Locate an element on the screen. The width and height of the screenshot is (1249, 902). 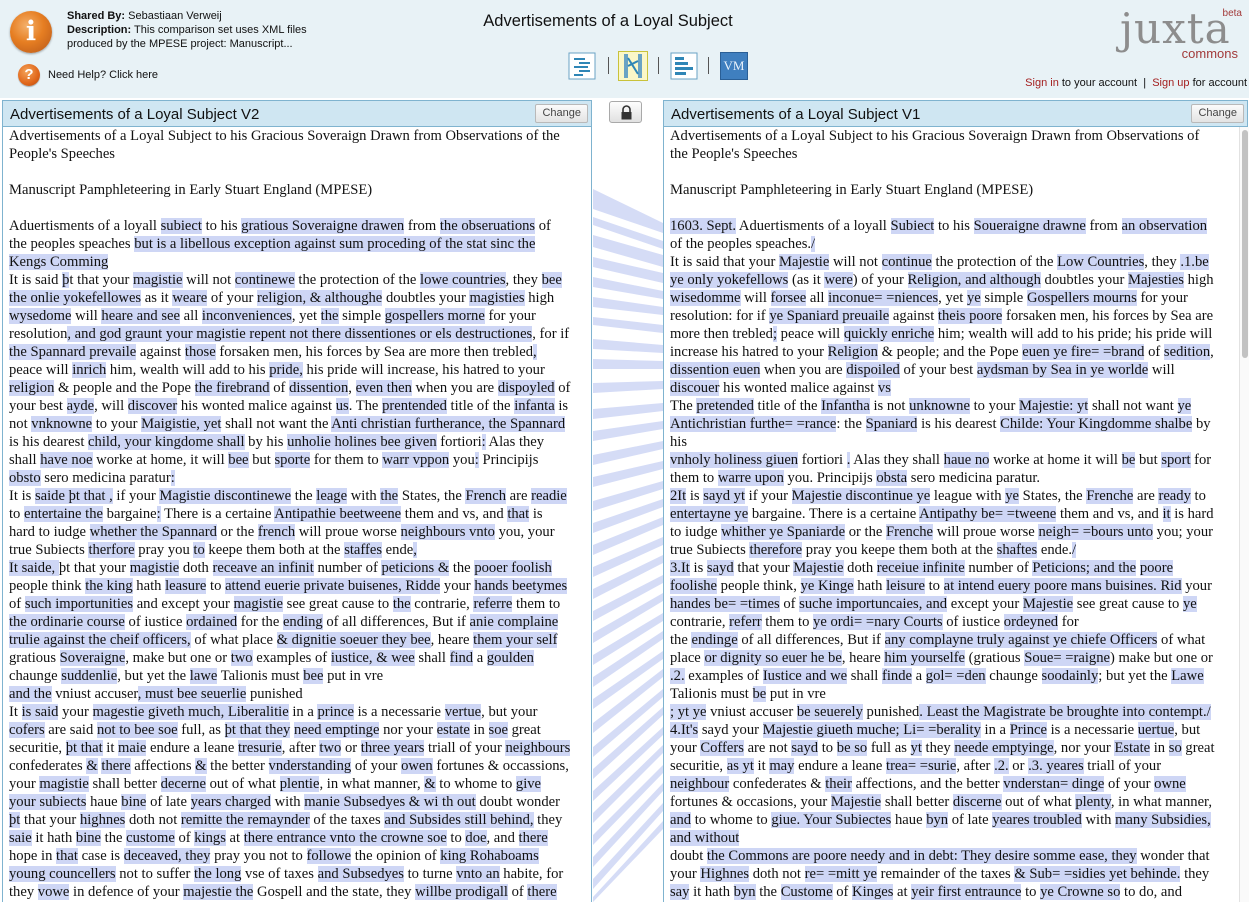
variant-highlight: ending is located at coordinates (302, 622).